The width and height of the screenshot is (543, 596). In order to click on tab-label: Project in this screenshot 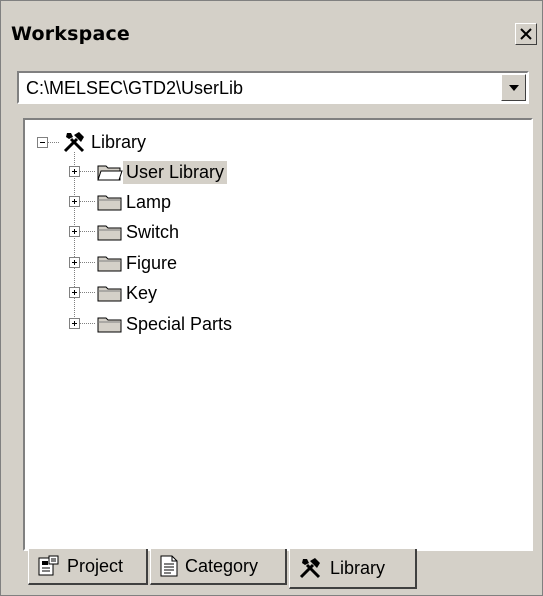, I will do `click(95, 565)`.